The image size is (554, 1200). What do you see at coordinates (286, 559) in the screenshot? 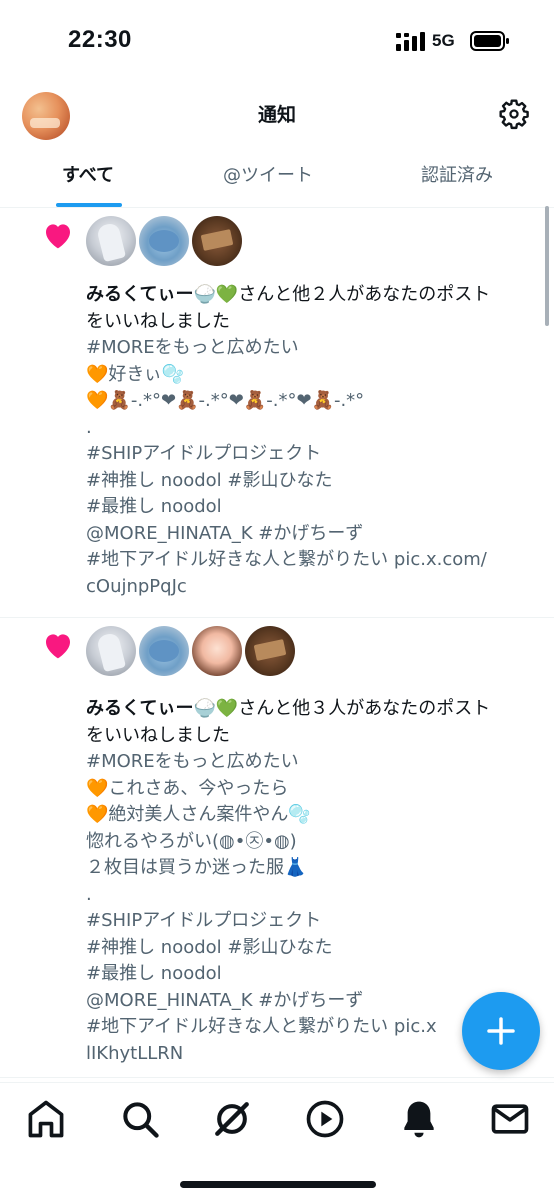
I see `post-body-line: #地下アイドル好きな人と繋がりたい pic.x.com/` at bounding box center [286, 559].